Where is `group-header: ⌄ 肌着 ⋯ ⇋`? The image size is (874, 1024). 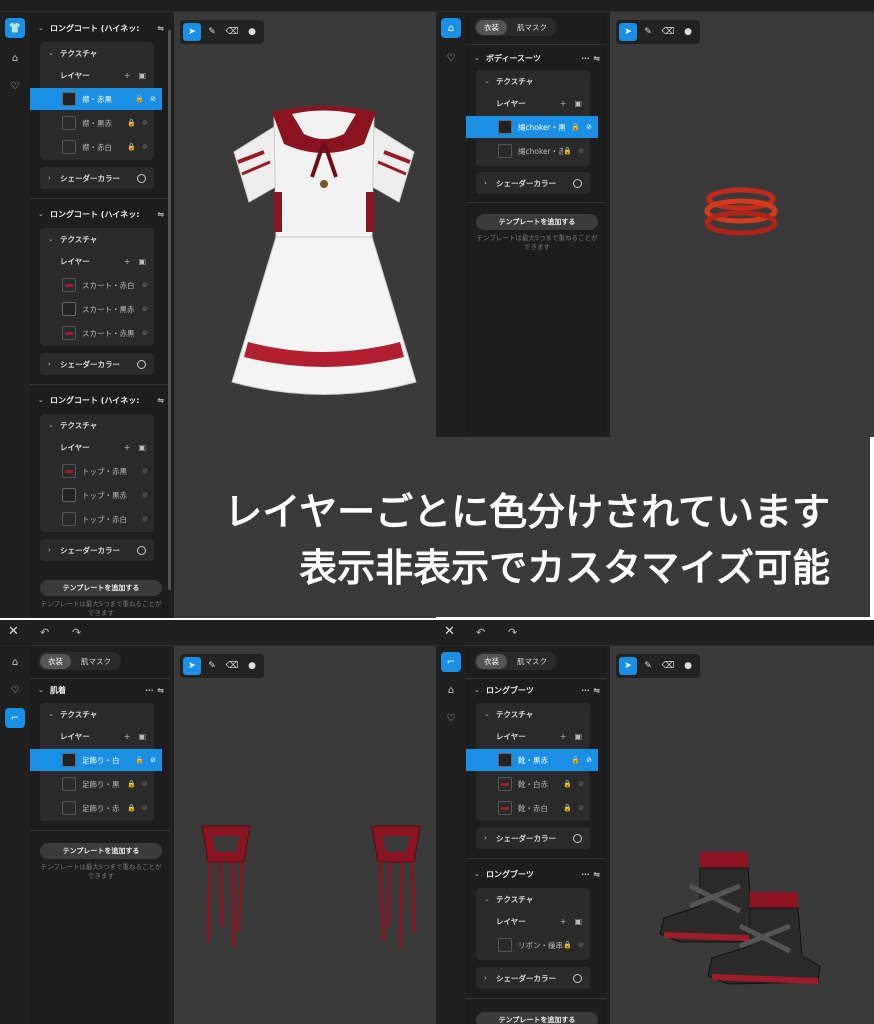 group-header: ⌄ 肌着 ⋯ ⇋ is located at coordinates (101, 690).